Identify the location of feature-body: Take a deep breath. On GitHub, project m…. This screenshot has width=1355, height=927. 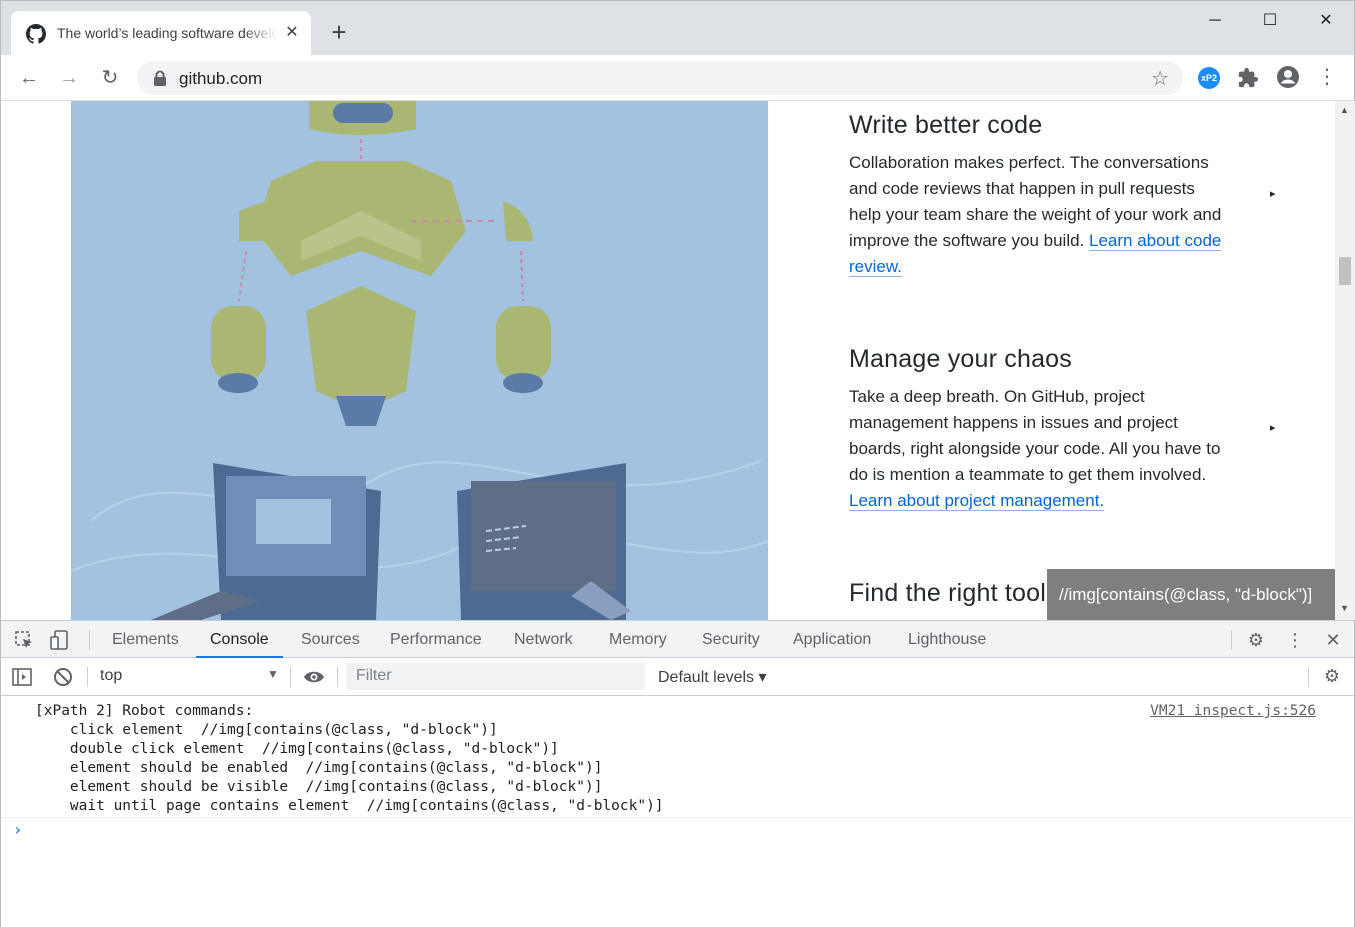
(1035, 435).